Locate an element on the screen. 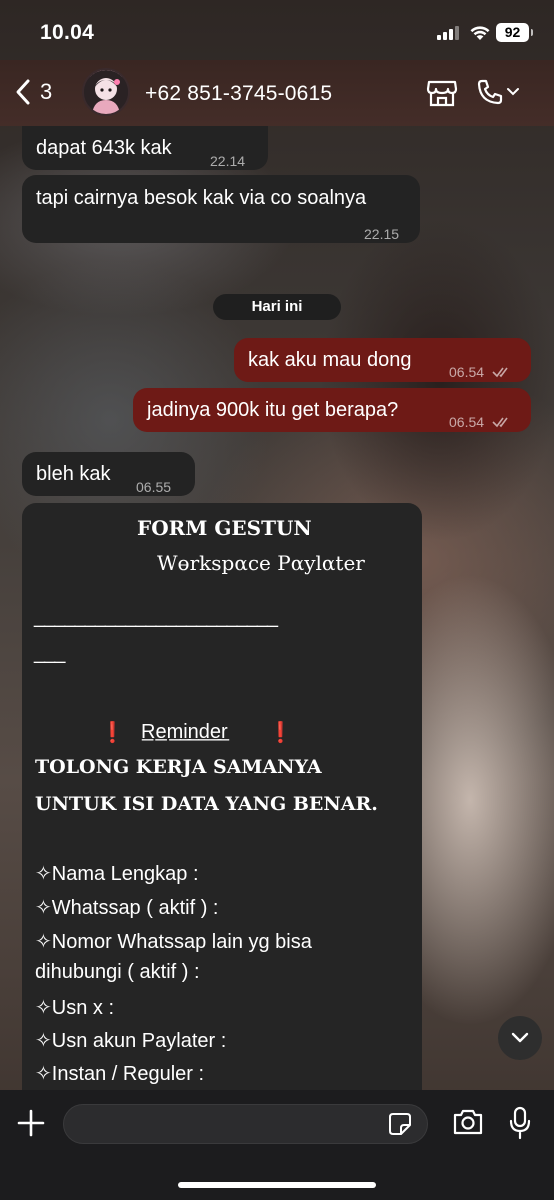  date-separator: Hari ini is located at coordinates (277, 307).